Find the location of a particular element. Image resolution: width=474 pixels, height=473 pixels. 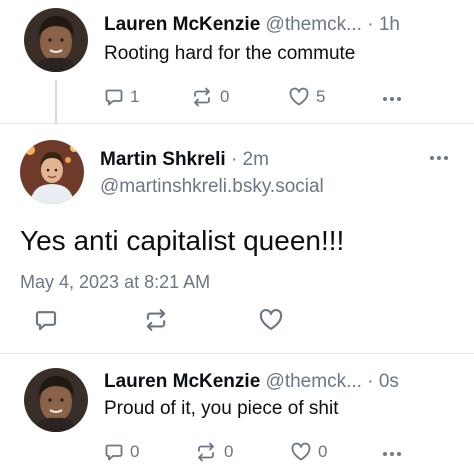

reply-button: 1 is located at coordinates (121, 97).